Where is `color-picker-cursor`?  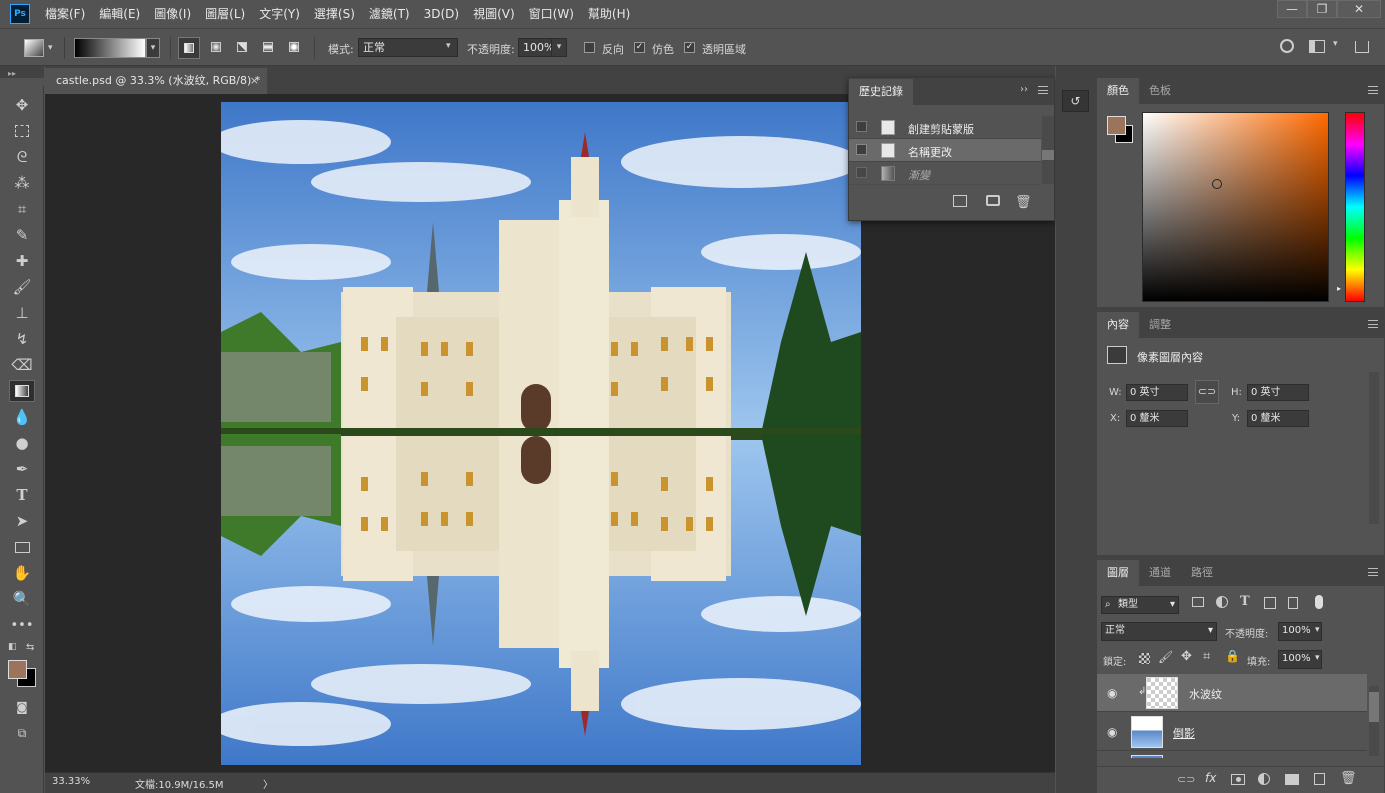 color-picker-cursor is located at coordinates (1217, 184).